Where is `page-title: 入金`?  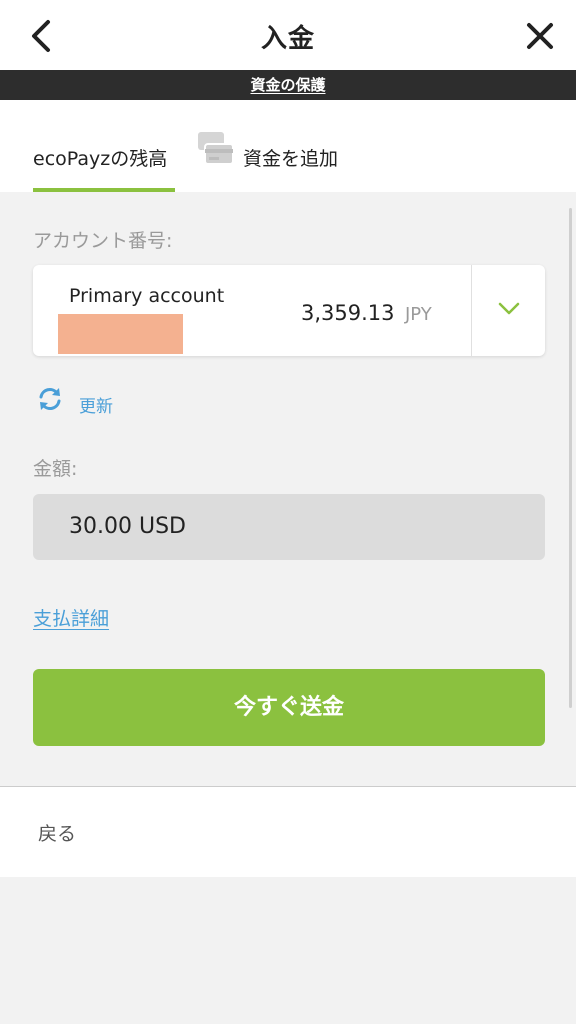 page-title: 入金 is located at coordinates (287, 39).